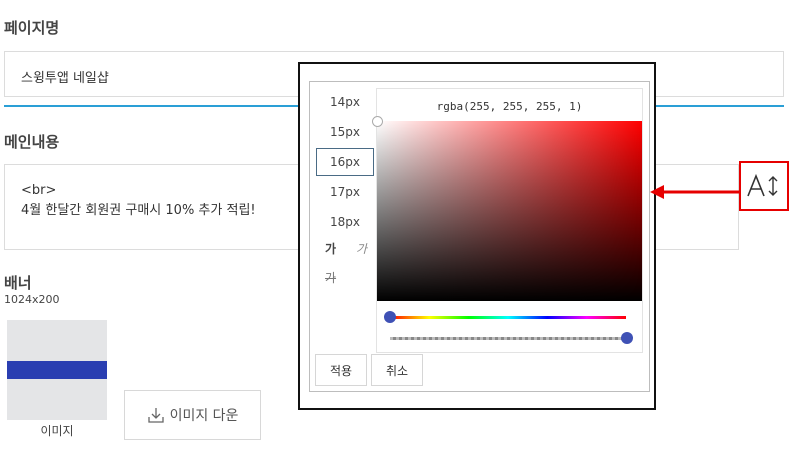 Image resolution: width=792 pixels, height=450 pixels. Describe the element at coordinates (330, 248) in the screenshot. I see `bold-button: 가` at that location.